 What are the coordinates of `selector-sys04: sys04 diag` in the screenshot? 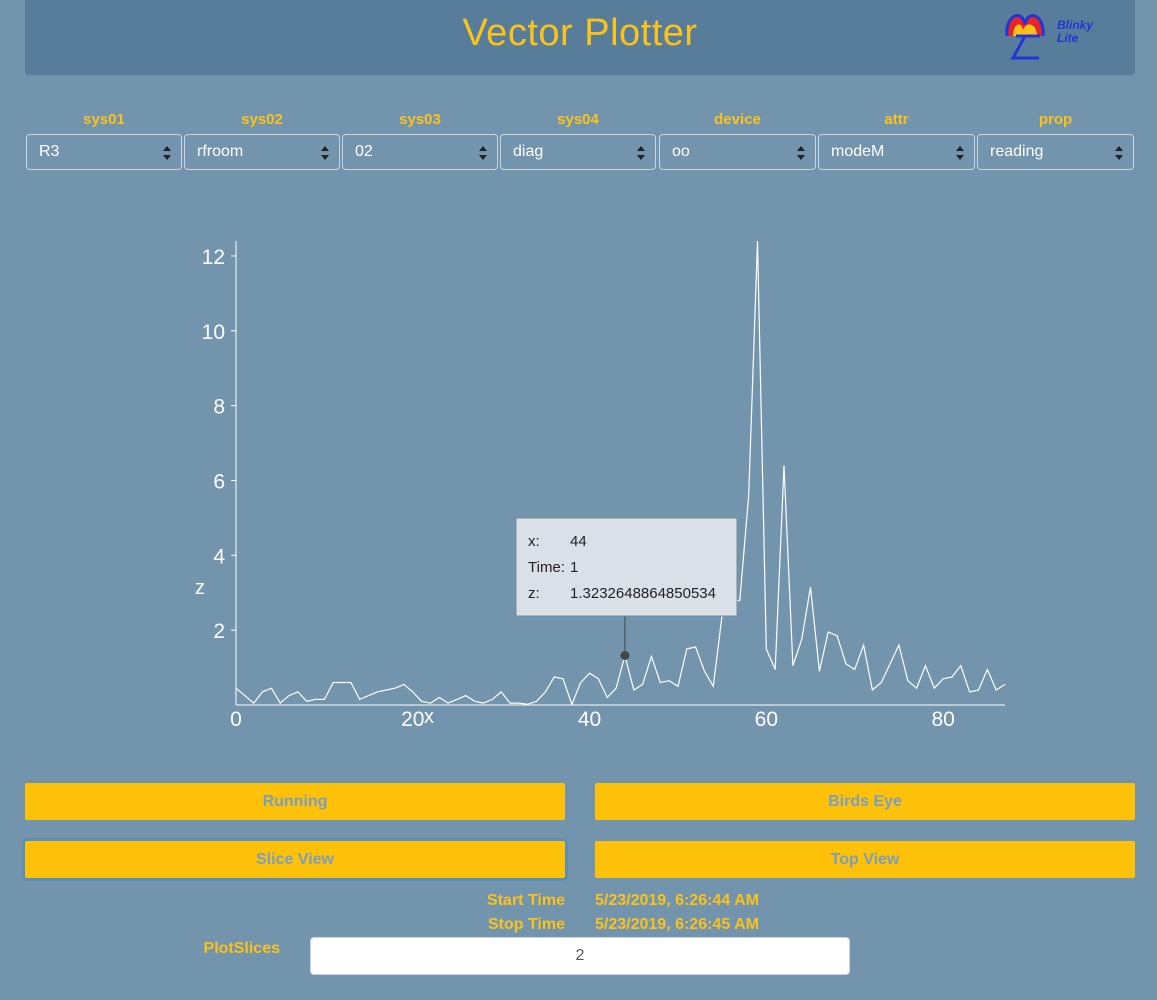 It's located at (578, 143).